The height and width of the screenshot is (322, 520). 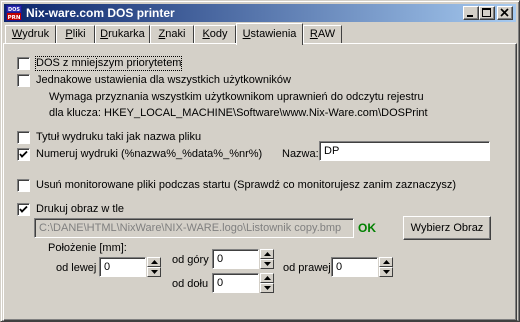 What do you see at coordinates (367, 228) in the screenshot?
I see `ok-indicator: OK` at bounding box center [367, 228].